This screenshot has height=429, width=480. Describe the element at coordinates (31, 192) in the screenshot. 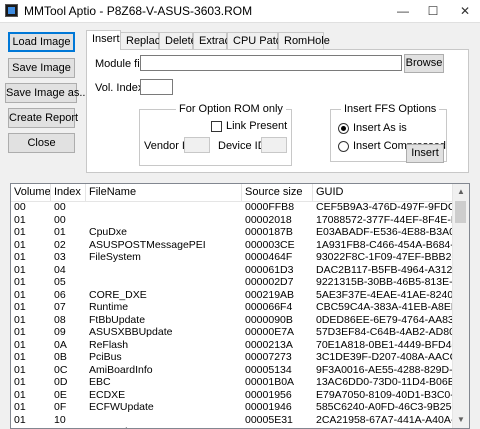

I see `column-header-volume: Volume` at that location.